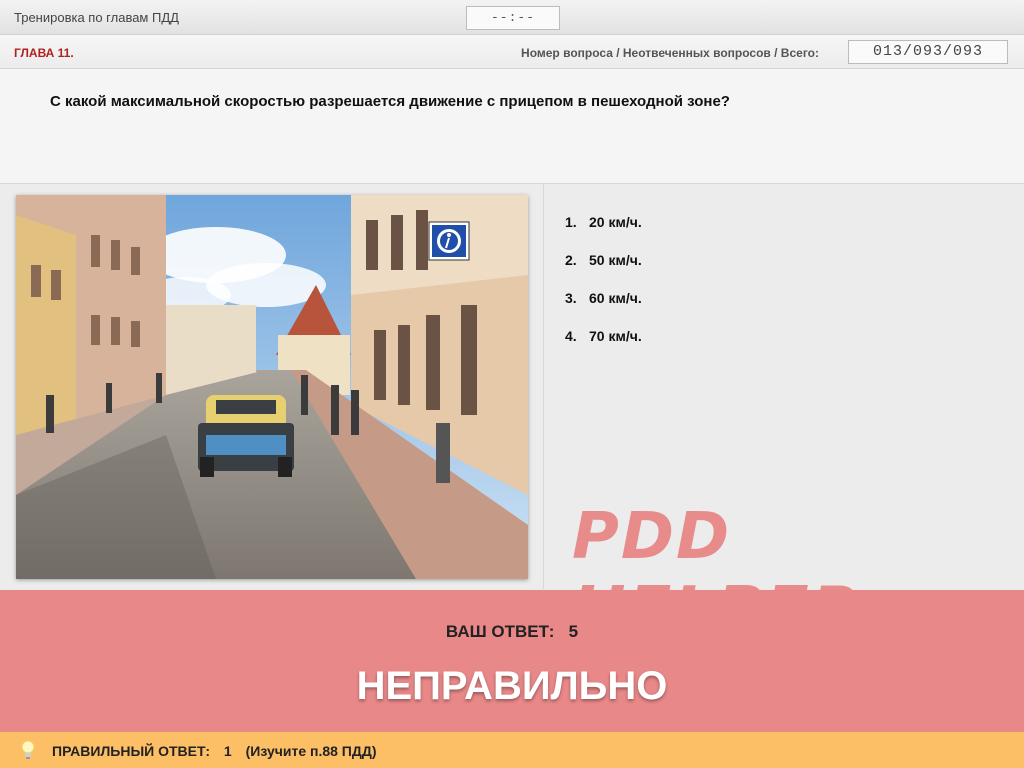 The height and width of the screenshot is (768, 1024). Describe the element at coordinates (131, 751) in the screenshot. I see `correct-answer-label: ПРАВИЛЬНЫЙ ОТВЕТ:` at that location.